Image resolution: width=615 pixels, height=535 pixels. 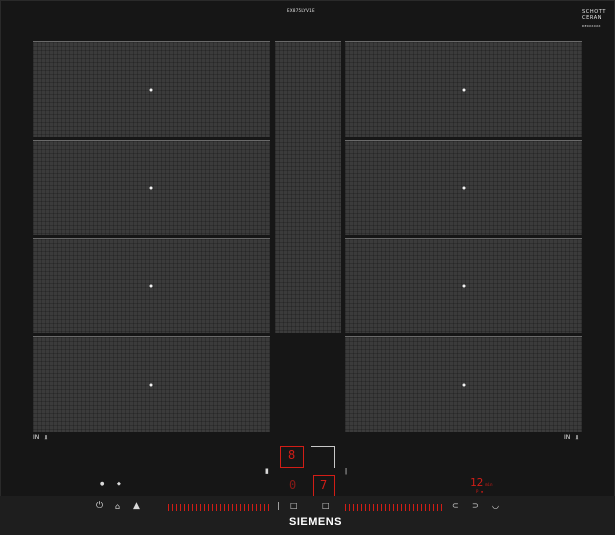 I want to click on left-slider-end-icon: ❘, so click(x=278, y=505).